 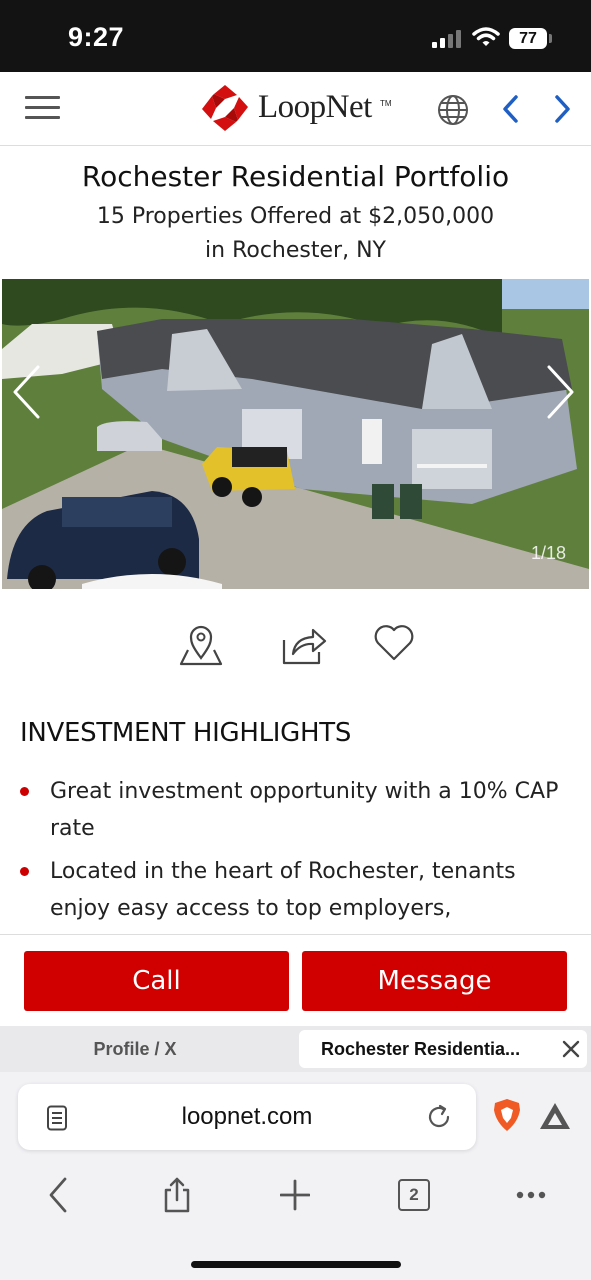 I want to click on message-button: Message, so click(x=434, y=981).